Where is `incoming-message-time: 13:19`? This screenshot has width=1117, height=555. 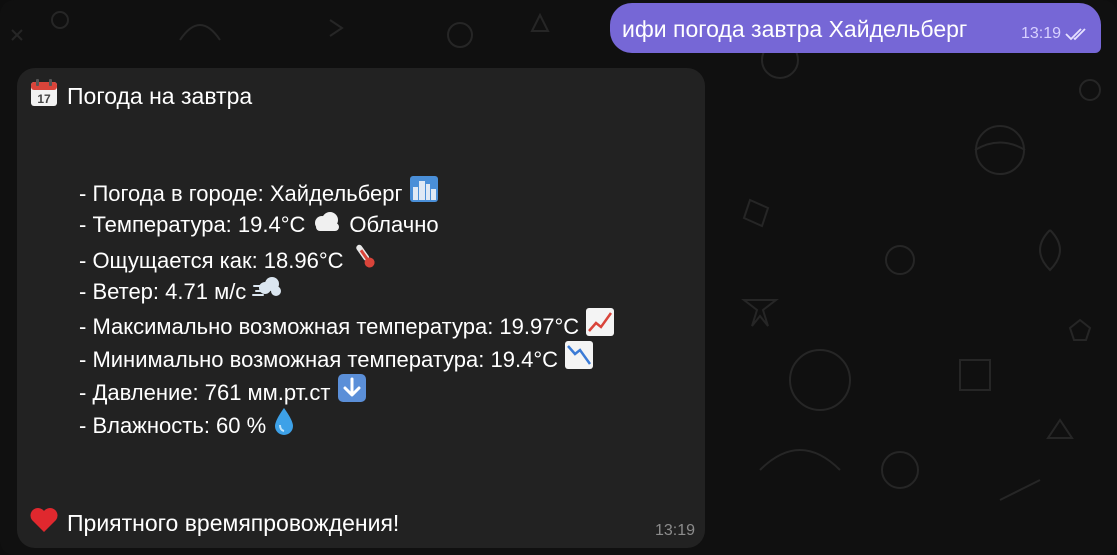
incoming-message-time: 13:19 is located at coordinates (674, 530).